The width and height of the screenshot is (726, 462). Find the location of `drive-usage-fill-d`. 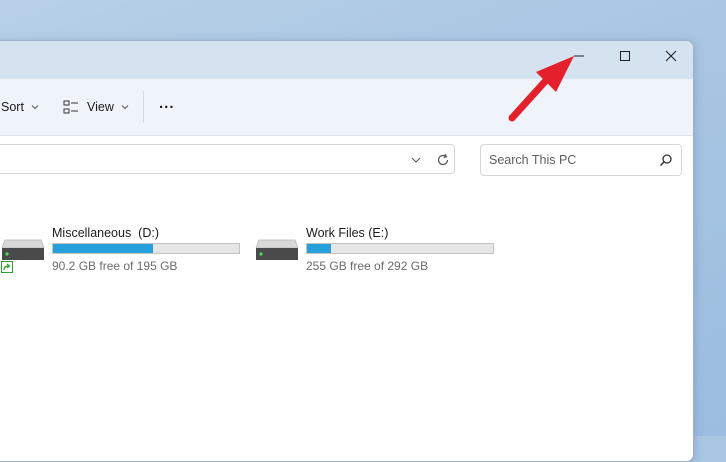

drive-usage-fill-d is located at coordinates (103, 248).